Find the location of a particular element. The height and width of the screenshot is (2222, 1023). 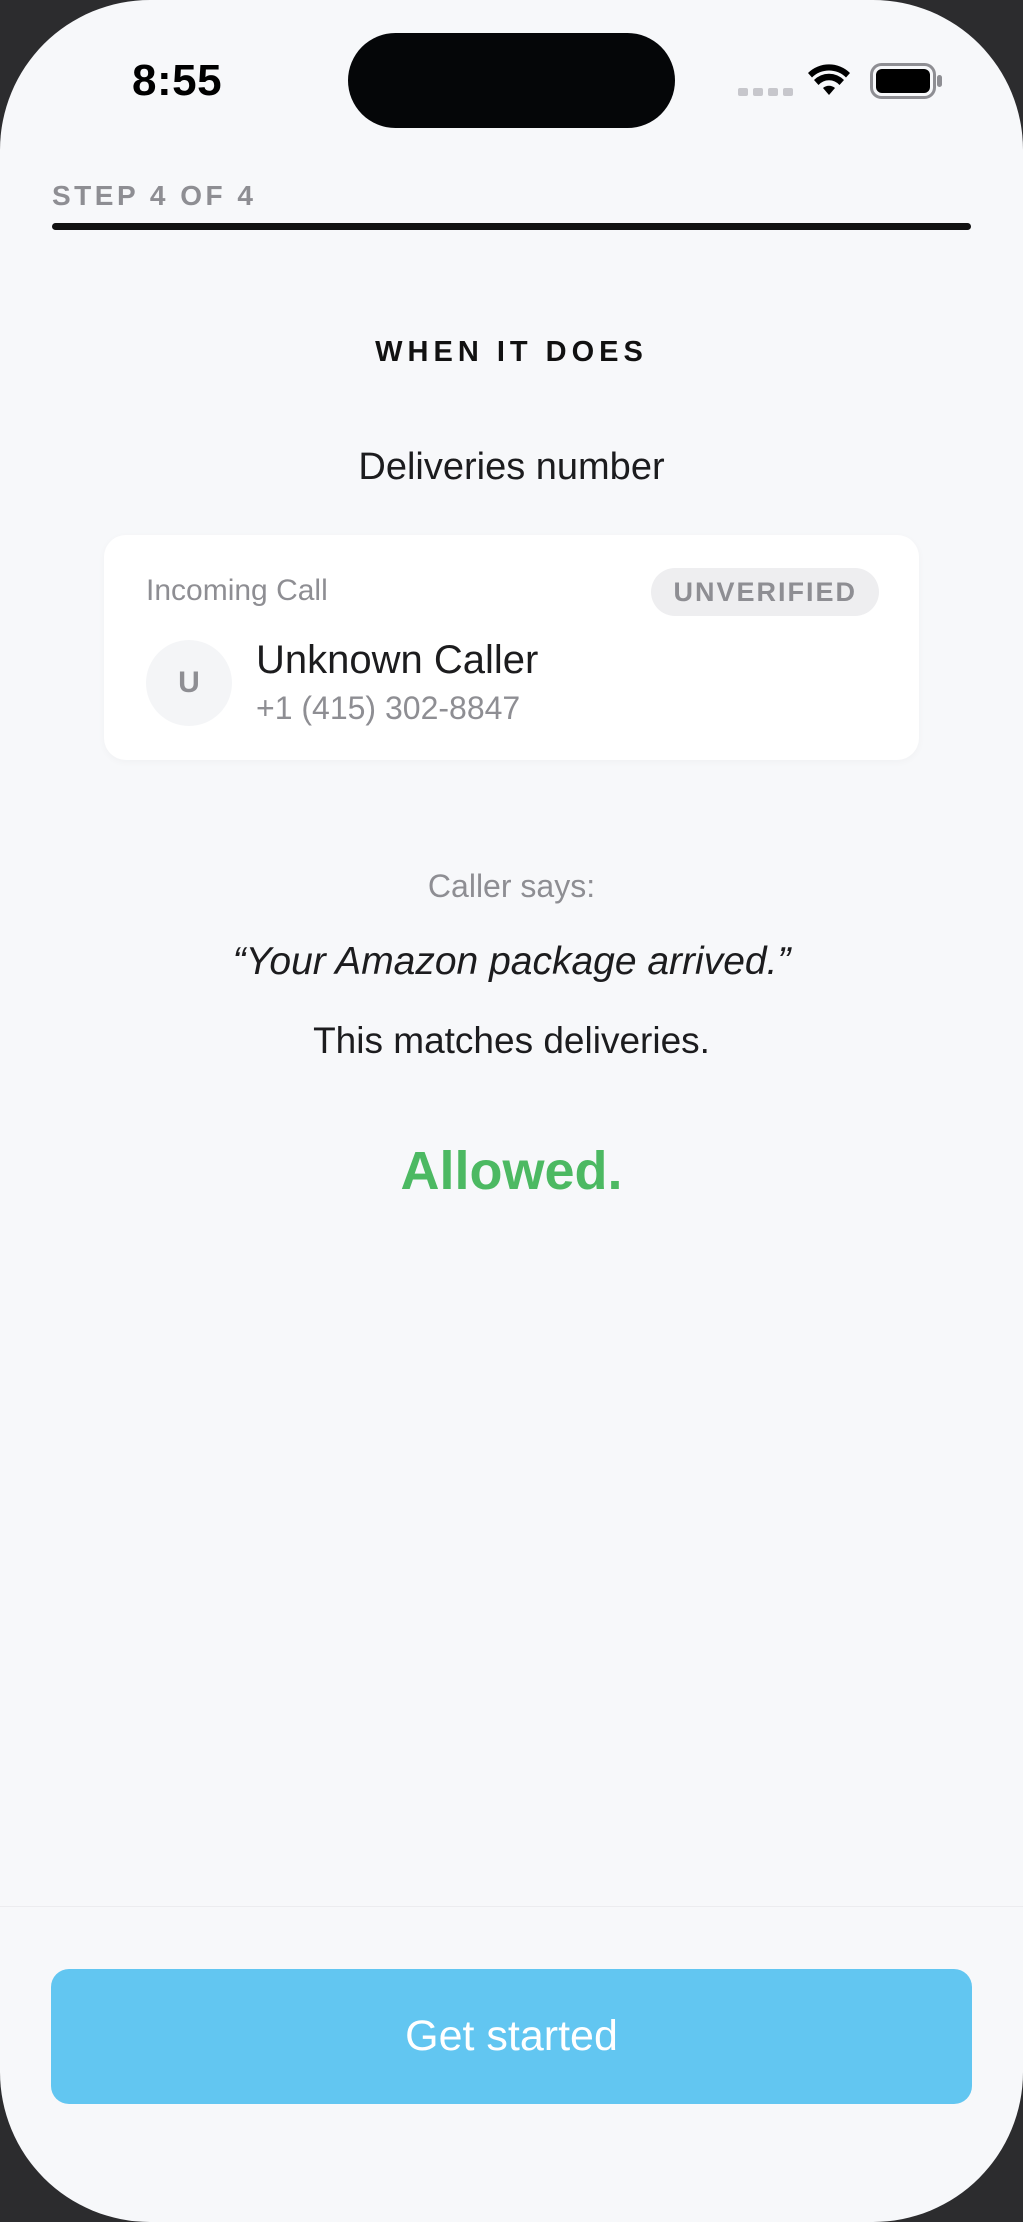

get-started-button: Get started is located at coordinates (511, 2036).